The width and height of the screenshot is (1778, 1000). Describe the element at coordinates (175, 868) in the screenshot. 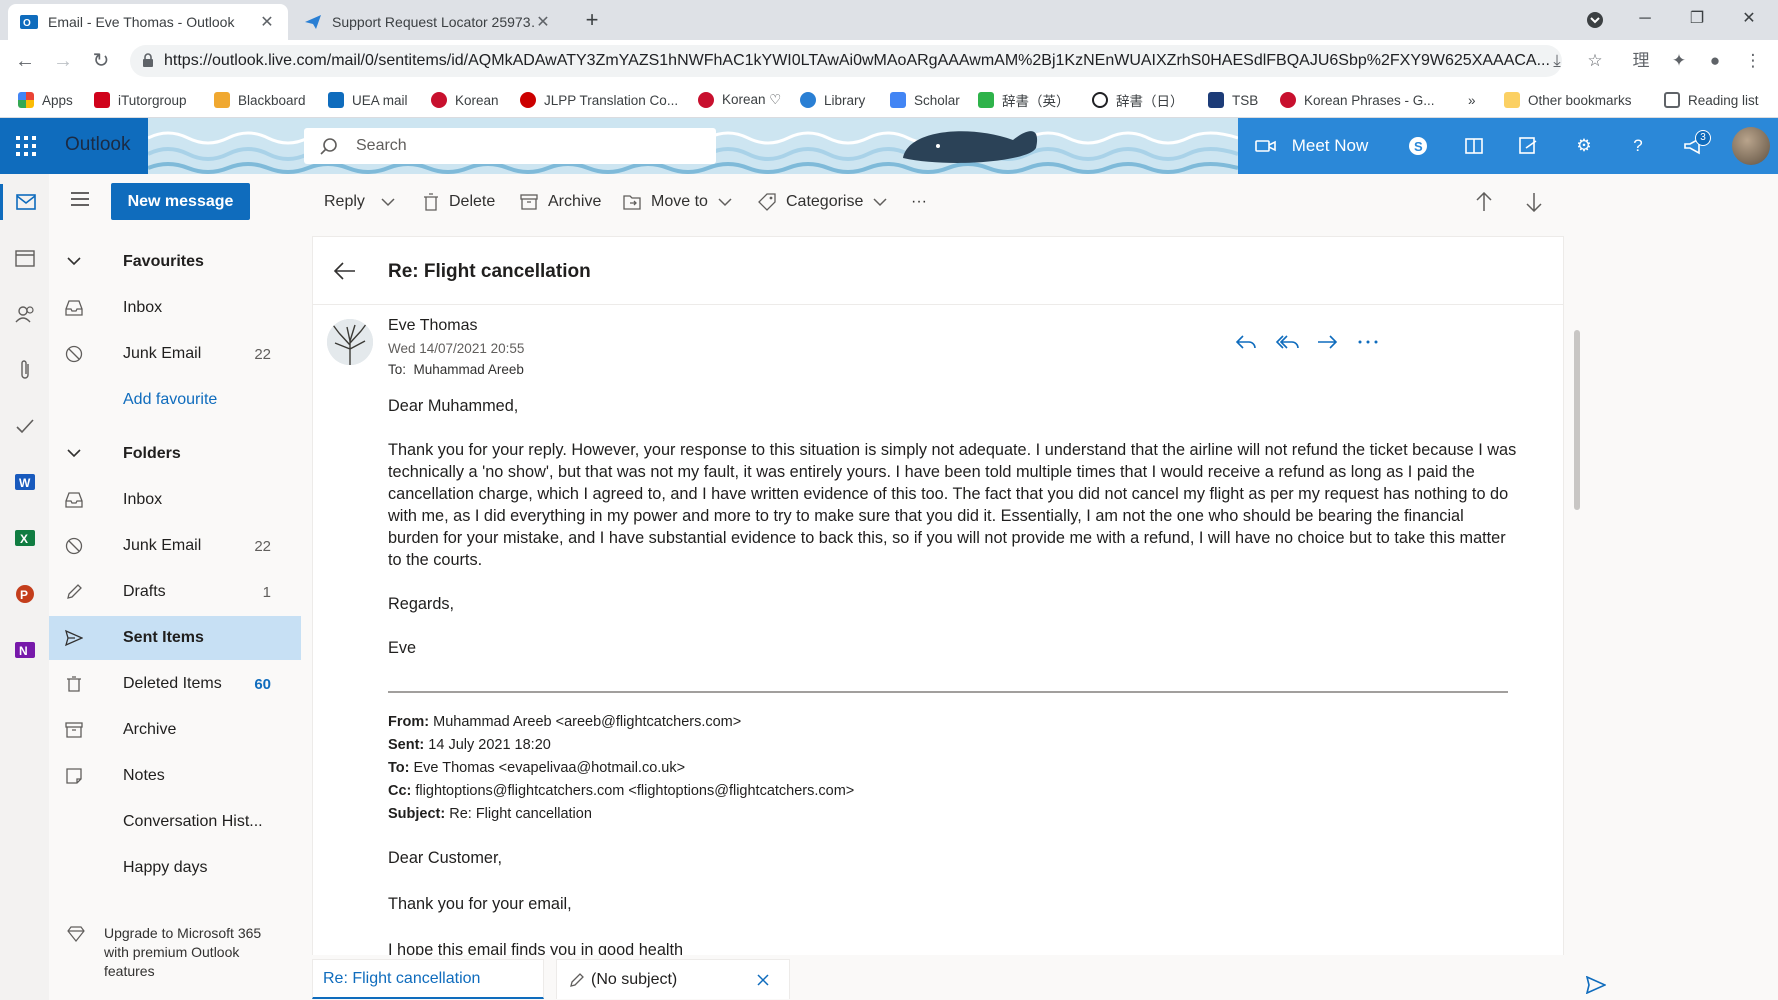

I see `folder-happy-days: Happy days` at that location.